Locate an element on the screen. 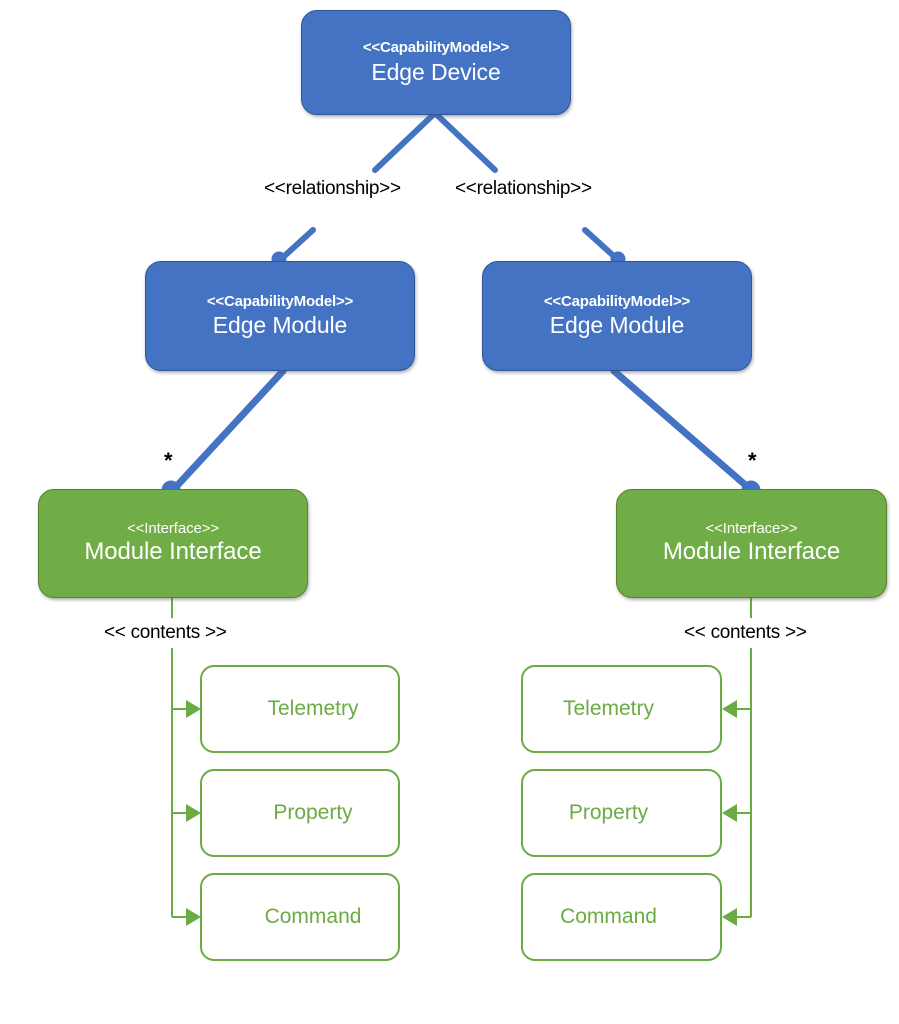  contents-arrow-right-property is located at coordinates (729, 813).